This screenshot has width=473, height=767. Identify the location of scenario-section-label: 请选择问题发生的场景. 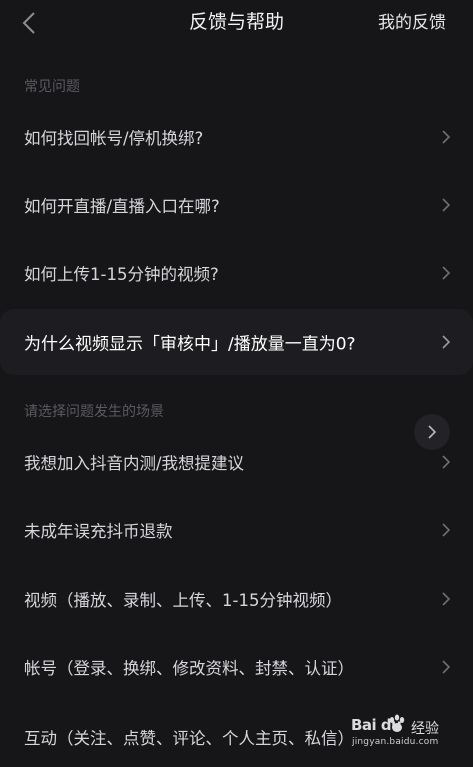
(94, 412).